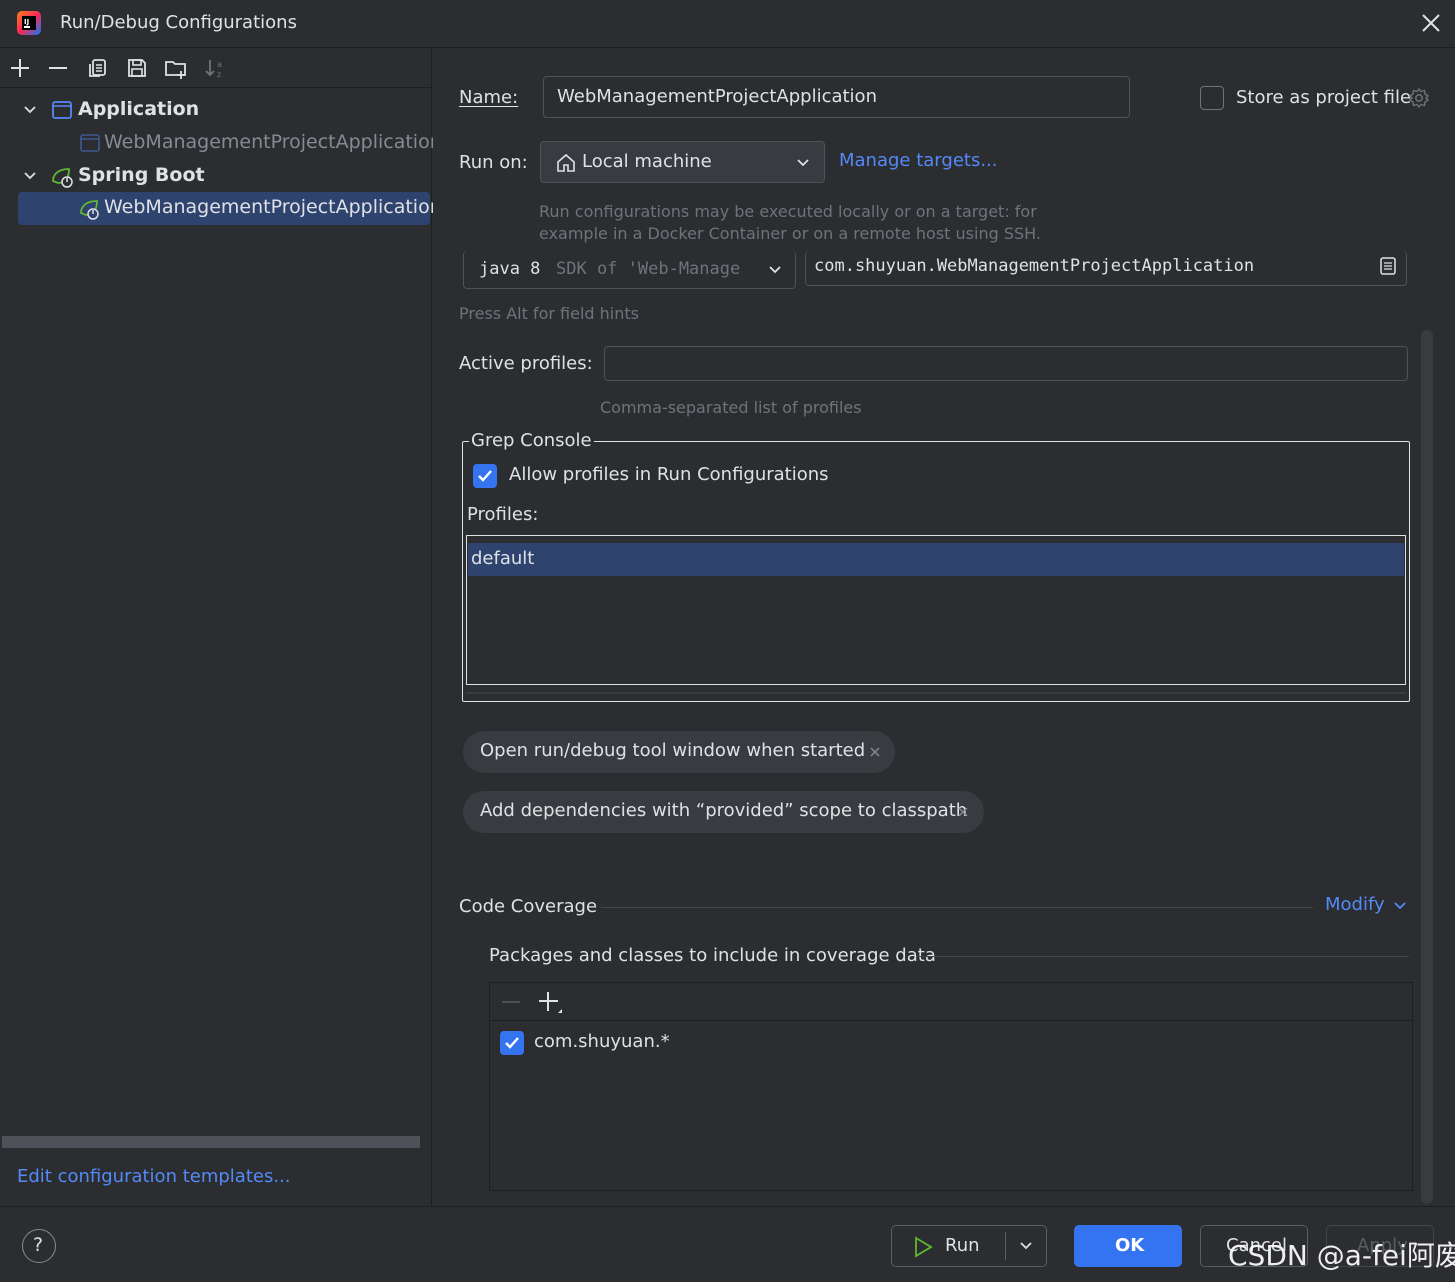 This screenshot has height=1282, width=1455. I want to click on coverage-item-checkbox, so click(512, 1043).